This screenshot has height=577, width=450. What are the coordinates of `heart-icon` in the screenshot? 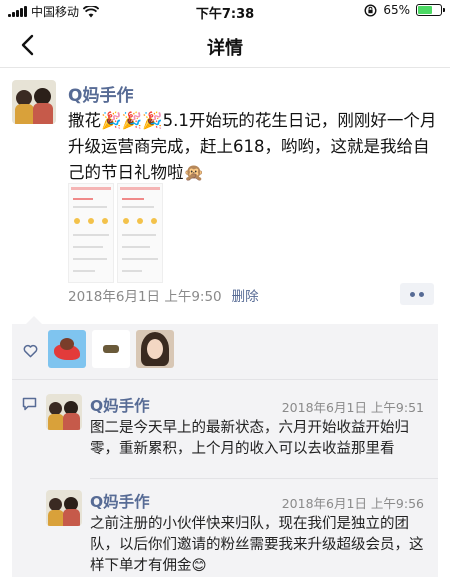 It's located at (30, 351).